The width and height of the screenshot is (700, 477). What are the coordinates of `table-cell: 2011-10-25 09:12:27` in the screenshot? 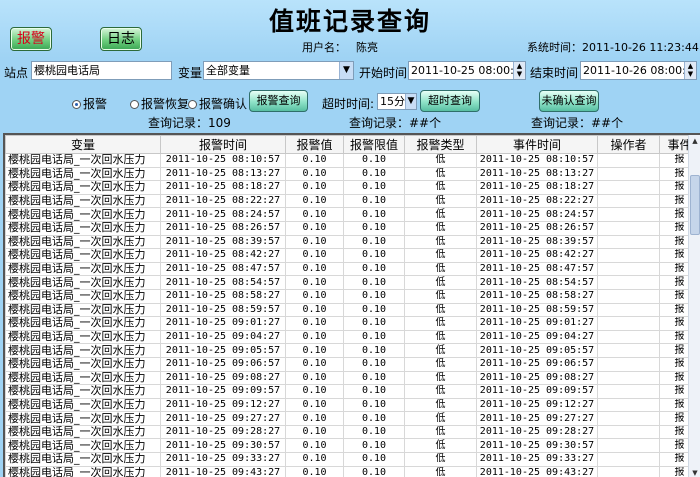 It's located at (223, 405).